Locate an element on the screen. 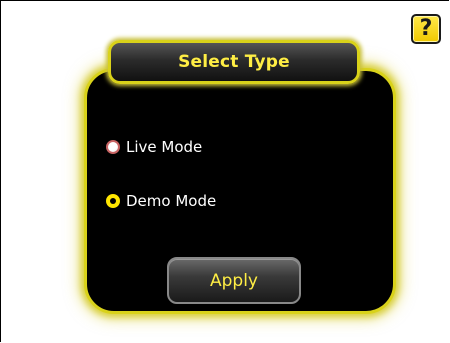 The width and height of the screenshot is (450, 343). demo-mode-label: Demo Mode is located at coordinates (171, 201).